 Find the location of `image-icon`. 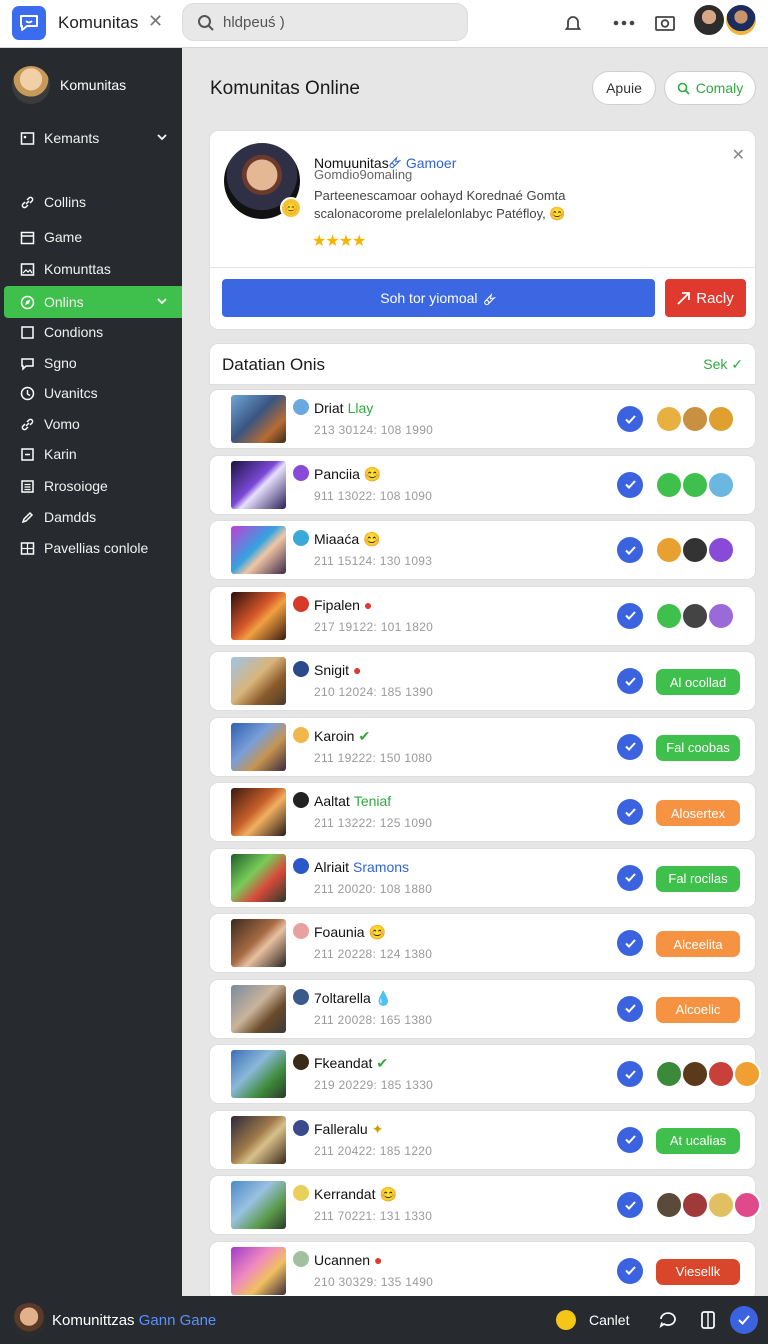

image-icon is located at coordinates (27, 269).